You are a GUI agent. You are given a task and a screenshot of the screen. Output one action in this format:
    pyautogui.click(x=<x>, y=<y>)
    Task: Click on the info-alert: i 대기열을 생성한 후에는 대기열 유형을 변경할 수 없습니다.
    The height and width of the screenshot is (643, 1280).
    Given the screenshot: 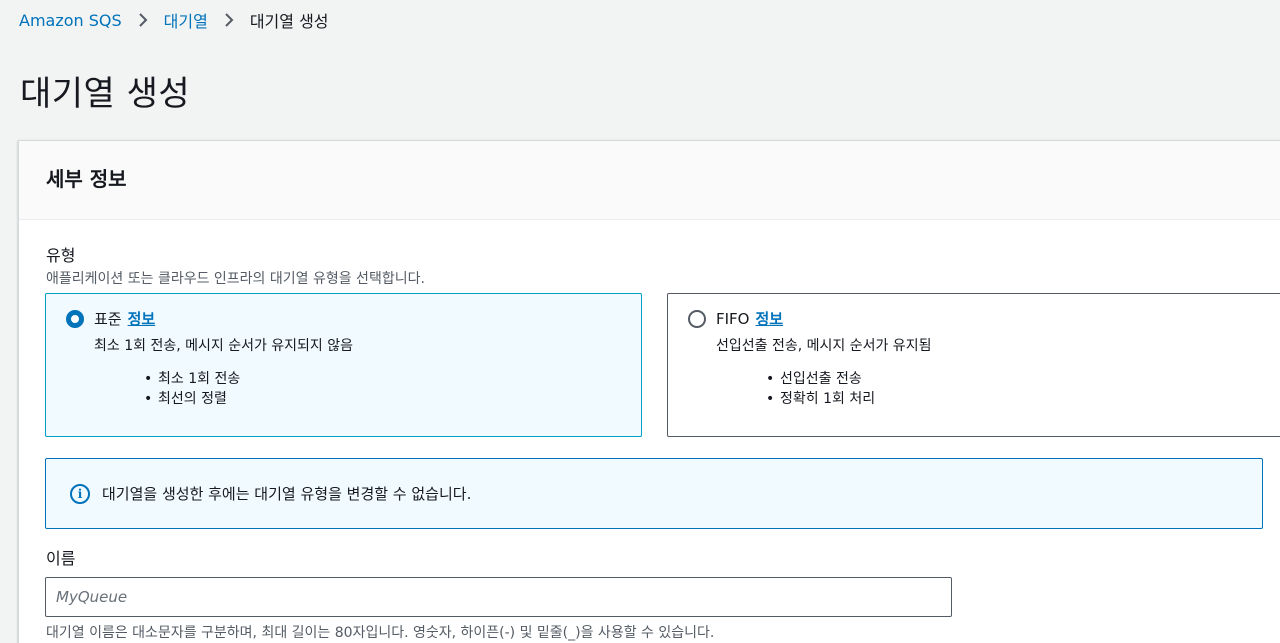 What is the action you would take?
    pyautogui.click(x=654, y=493)
    